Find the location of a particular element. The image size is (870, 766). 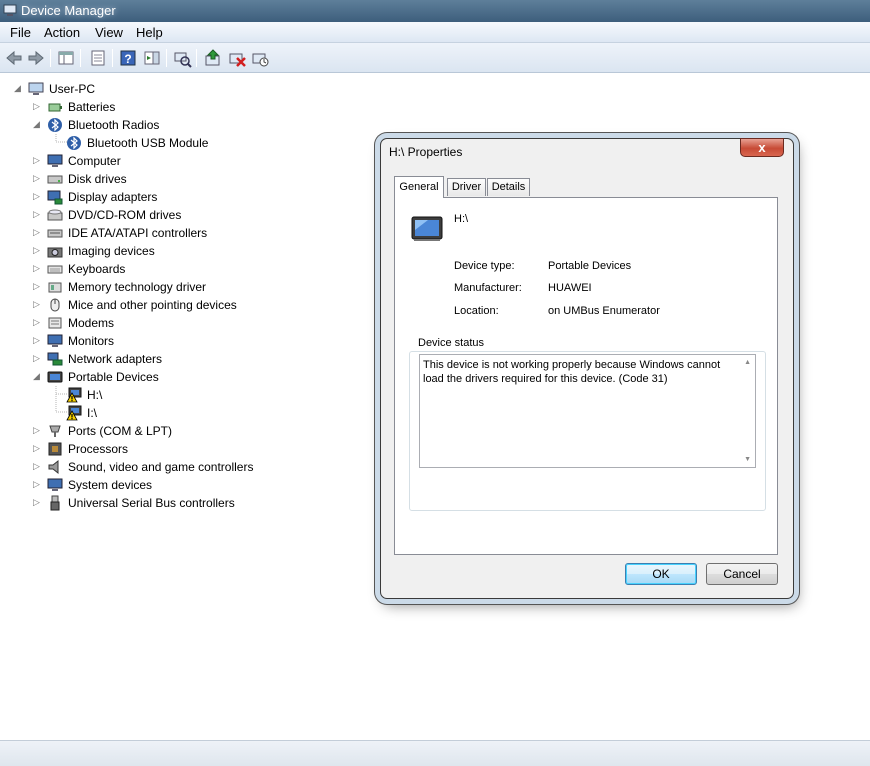

tree-item-label: Processors is located at coordinates (98, 449).